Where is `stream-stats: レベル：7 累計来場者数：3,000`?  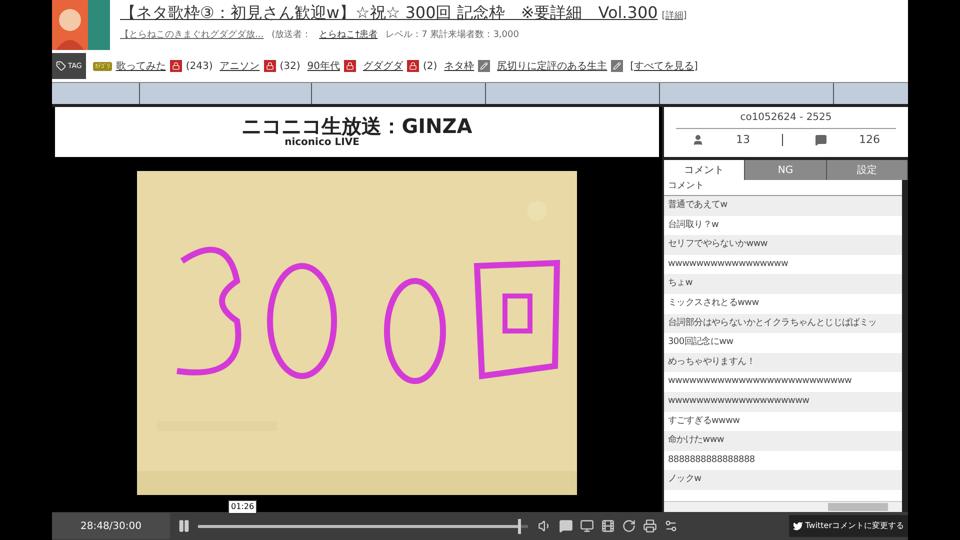 stream-stats: レベル：7 累計来場者数：3,000 is located at coordinates (452, 35).